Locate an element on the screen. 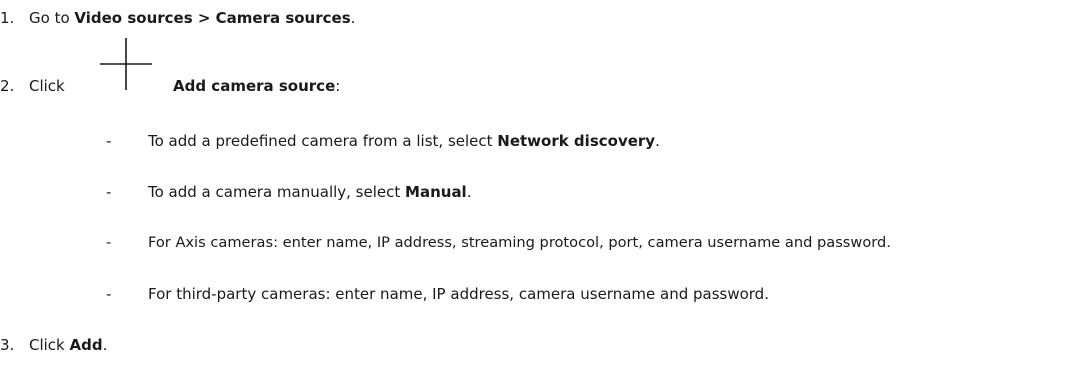 This screenshot has height=367, width=1087. step-3: 3. Click Add. is located at coordinates (53, 345).